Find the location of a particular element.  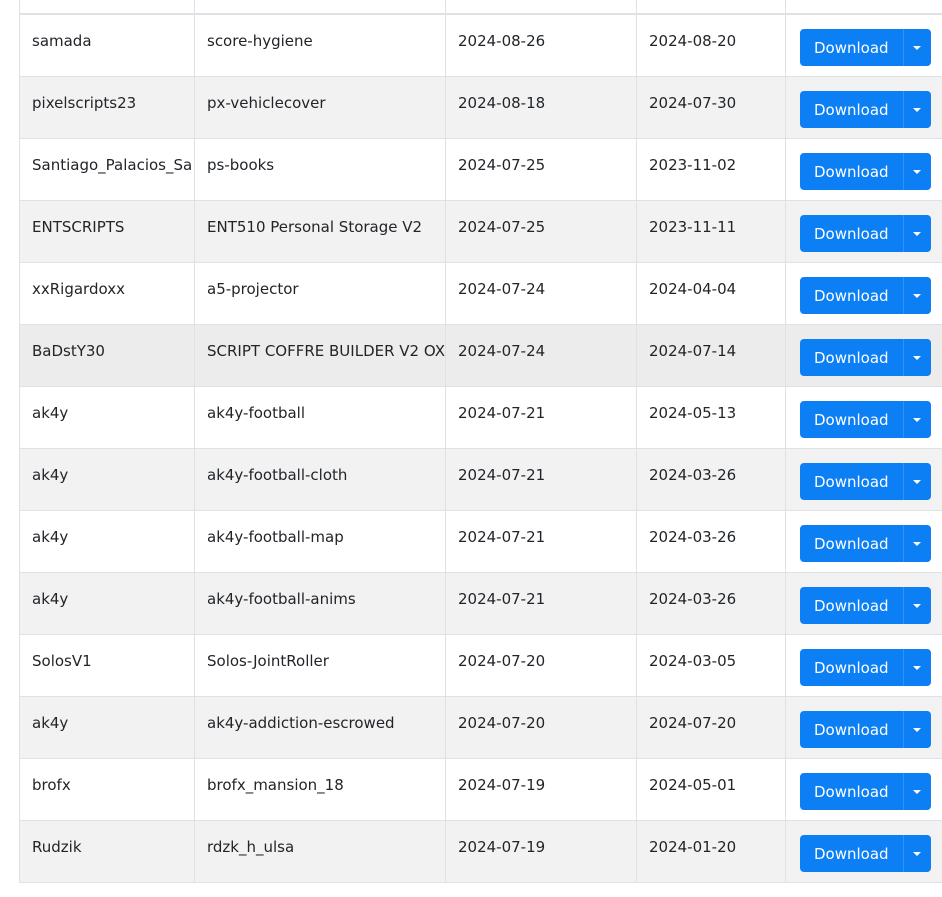

created-date-cell: 2024-03-26 is located at coordinates (711, 479).